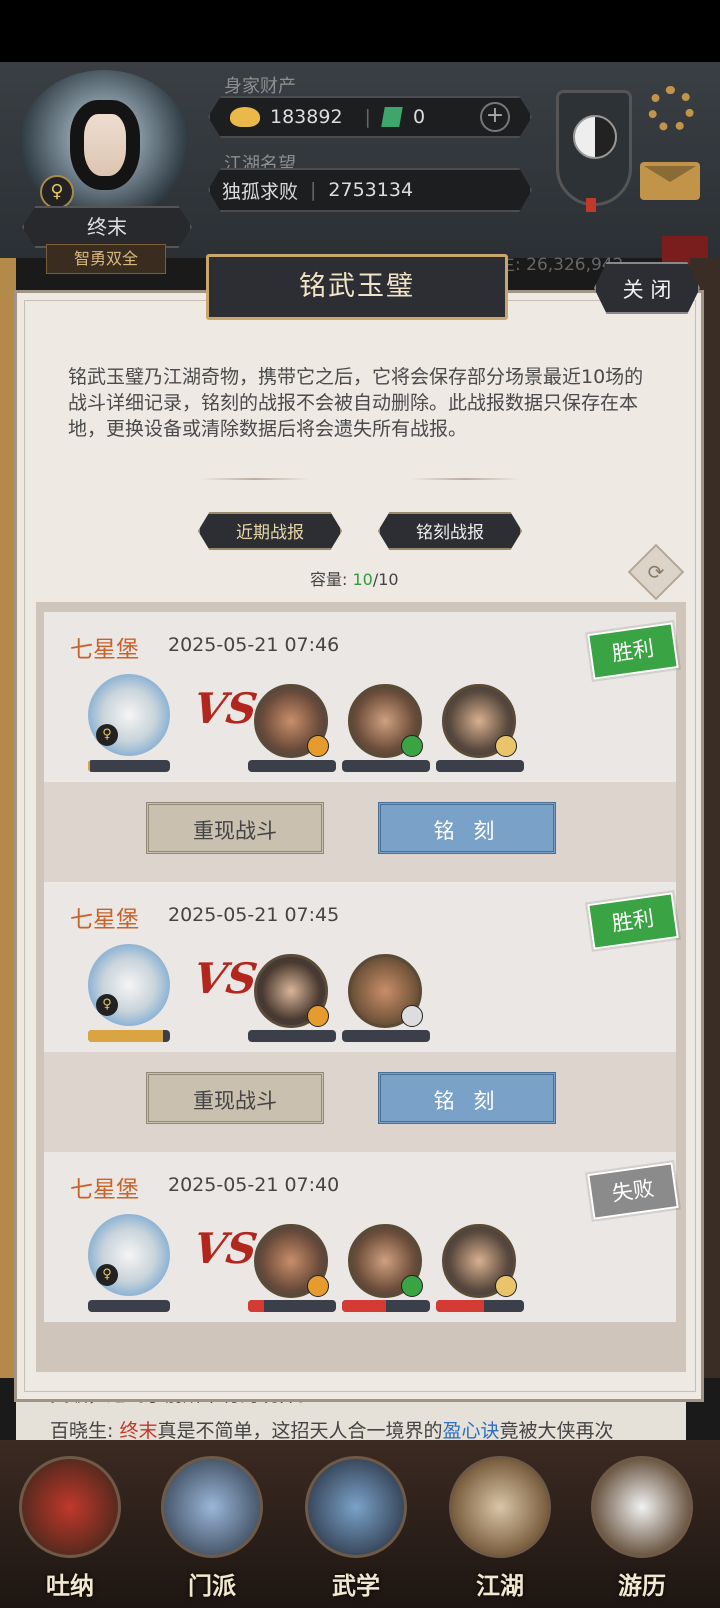 The width and height of the screenshot is (720, 1608). I want to click on jade-icon, so click(392, 117).